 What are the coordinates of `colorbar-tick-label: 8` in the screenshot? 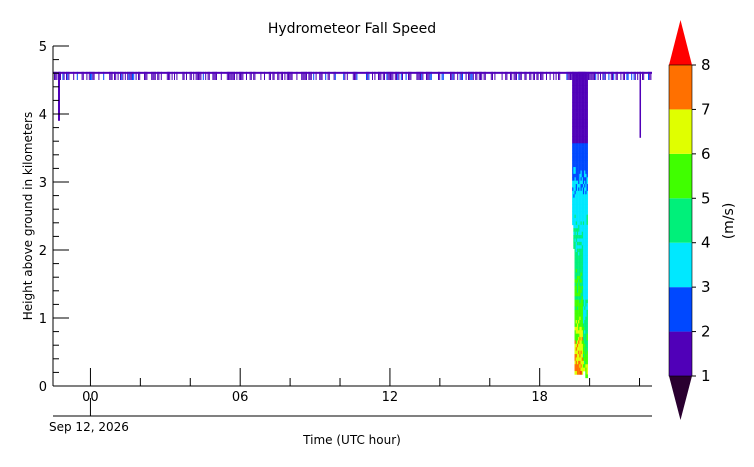 It's located at (706, 65).